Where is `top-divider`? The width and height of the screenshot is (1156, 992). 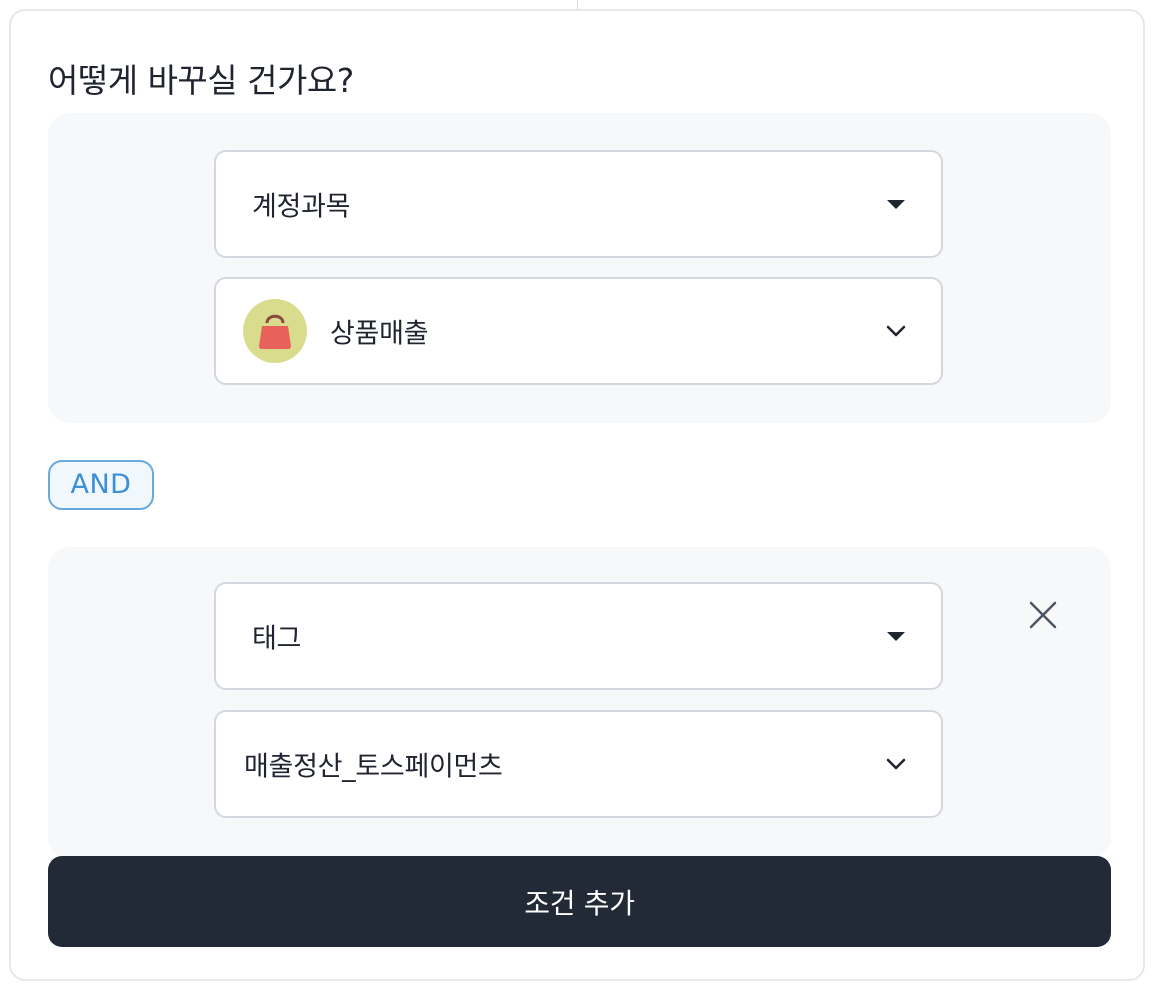 top-divider is located at coordinates (577, 4).